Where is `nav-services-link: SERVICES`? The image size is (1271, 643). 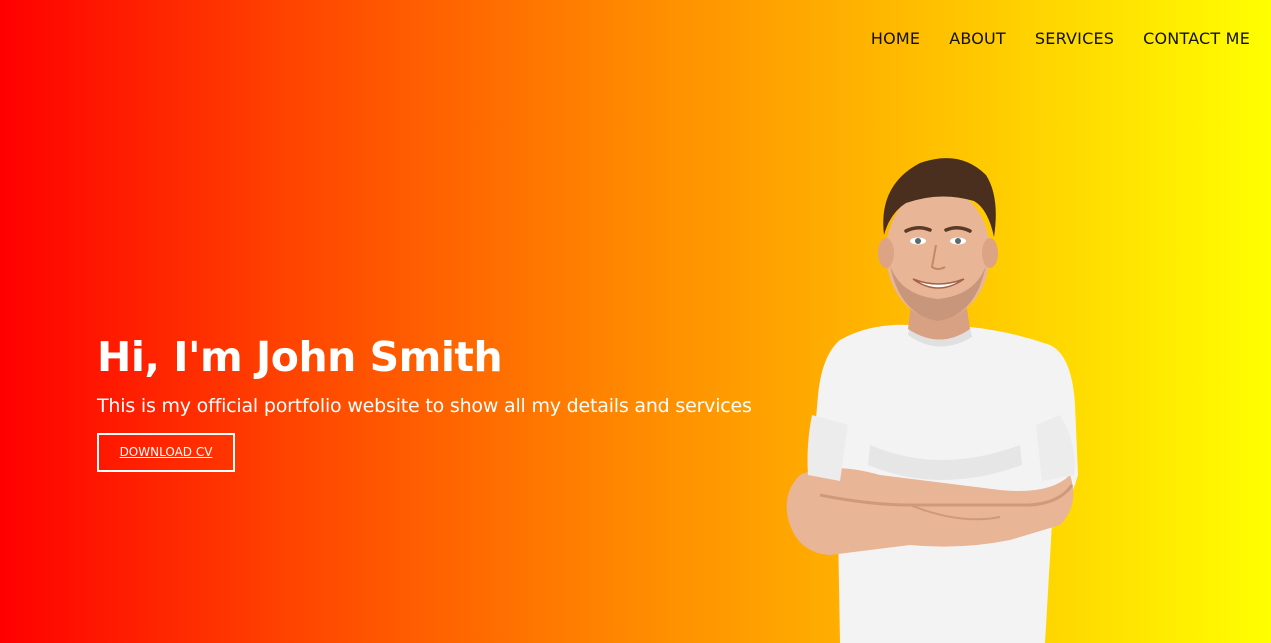
nav-services-link: SERVICES is located at coordinates (1074, 39).